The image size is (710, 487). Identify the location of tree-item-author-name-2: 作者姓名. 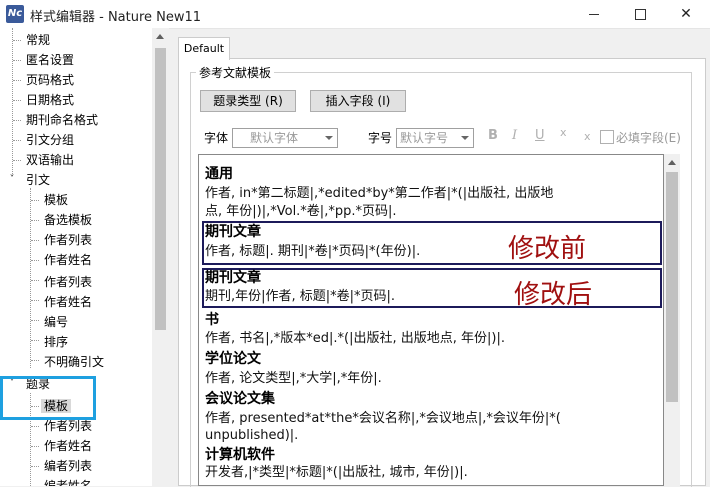
(68, 302).